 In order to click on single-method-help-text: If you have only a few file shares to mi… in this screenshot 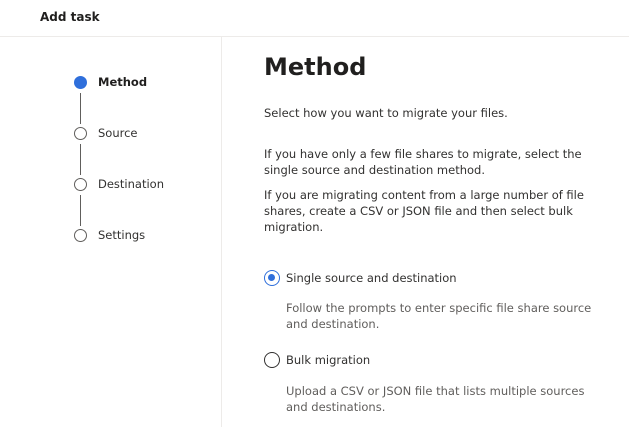, I will do `click(423, 162)`.